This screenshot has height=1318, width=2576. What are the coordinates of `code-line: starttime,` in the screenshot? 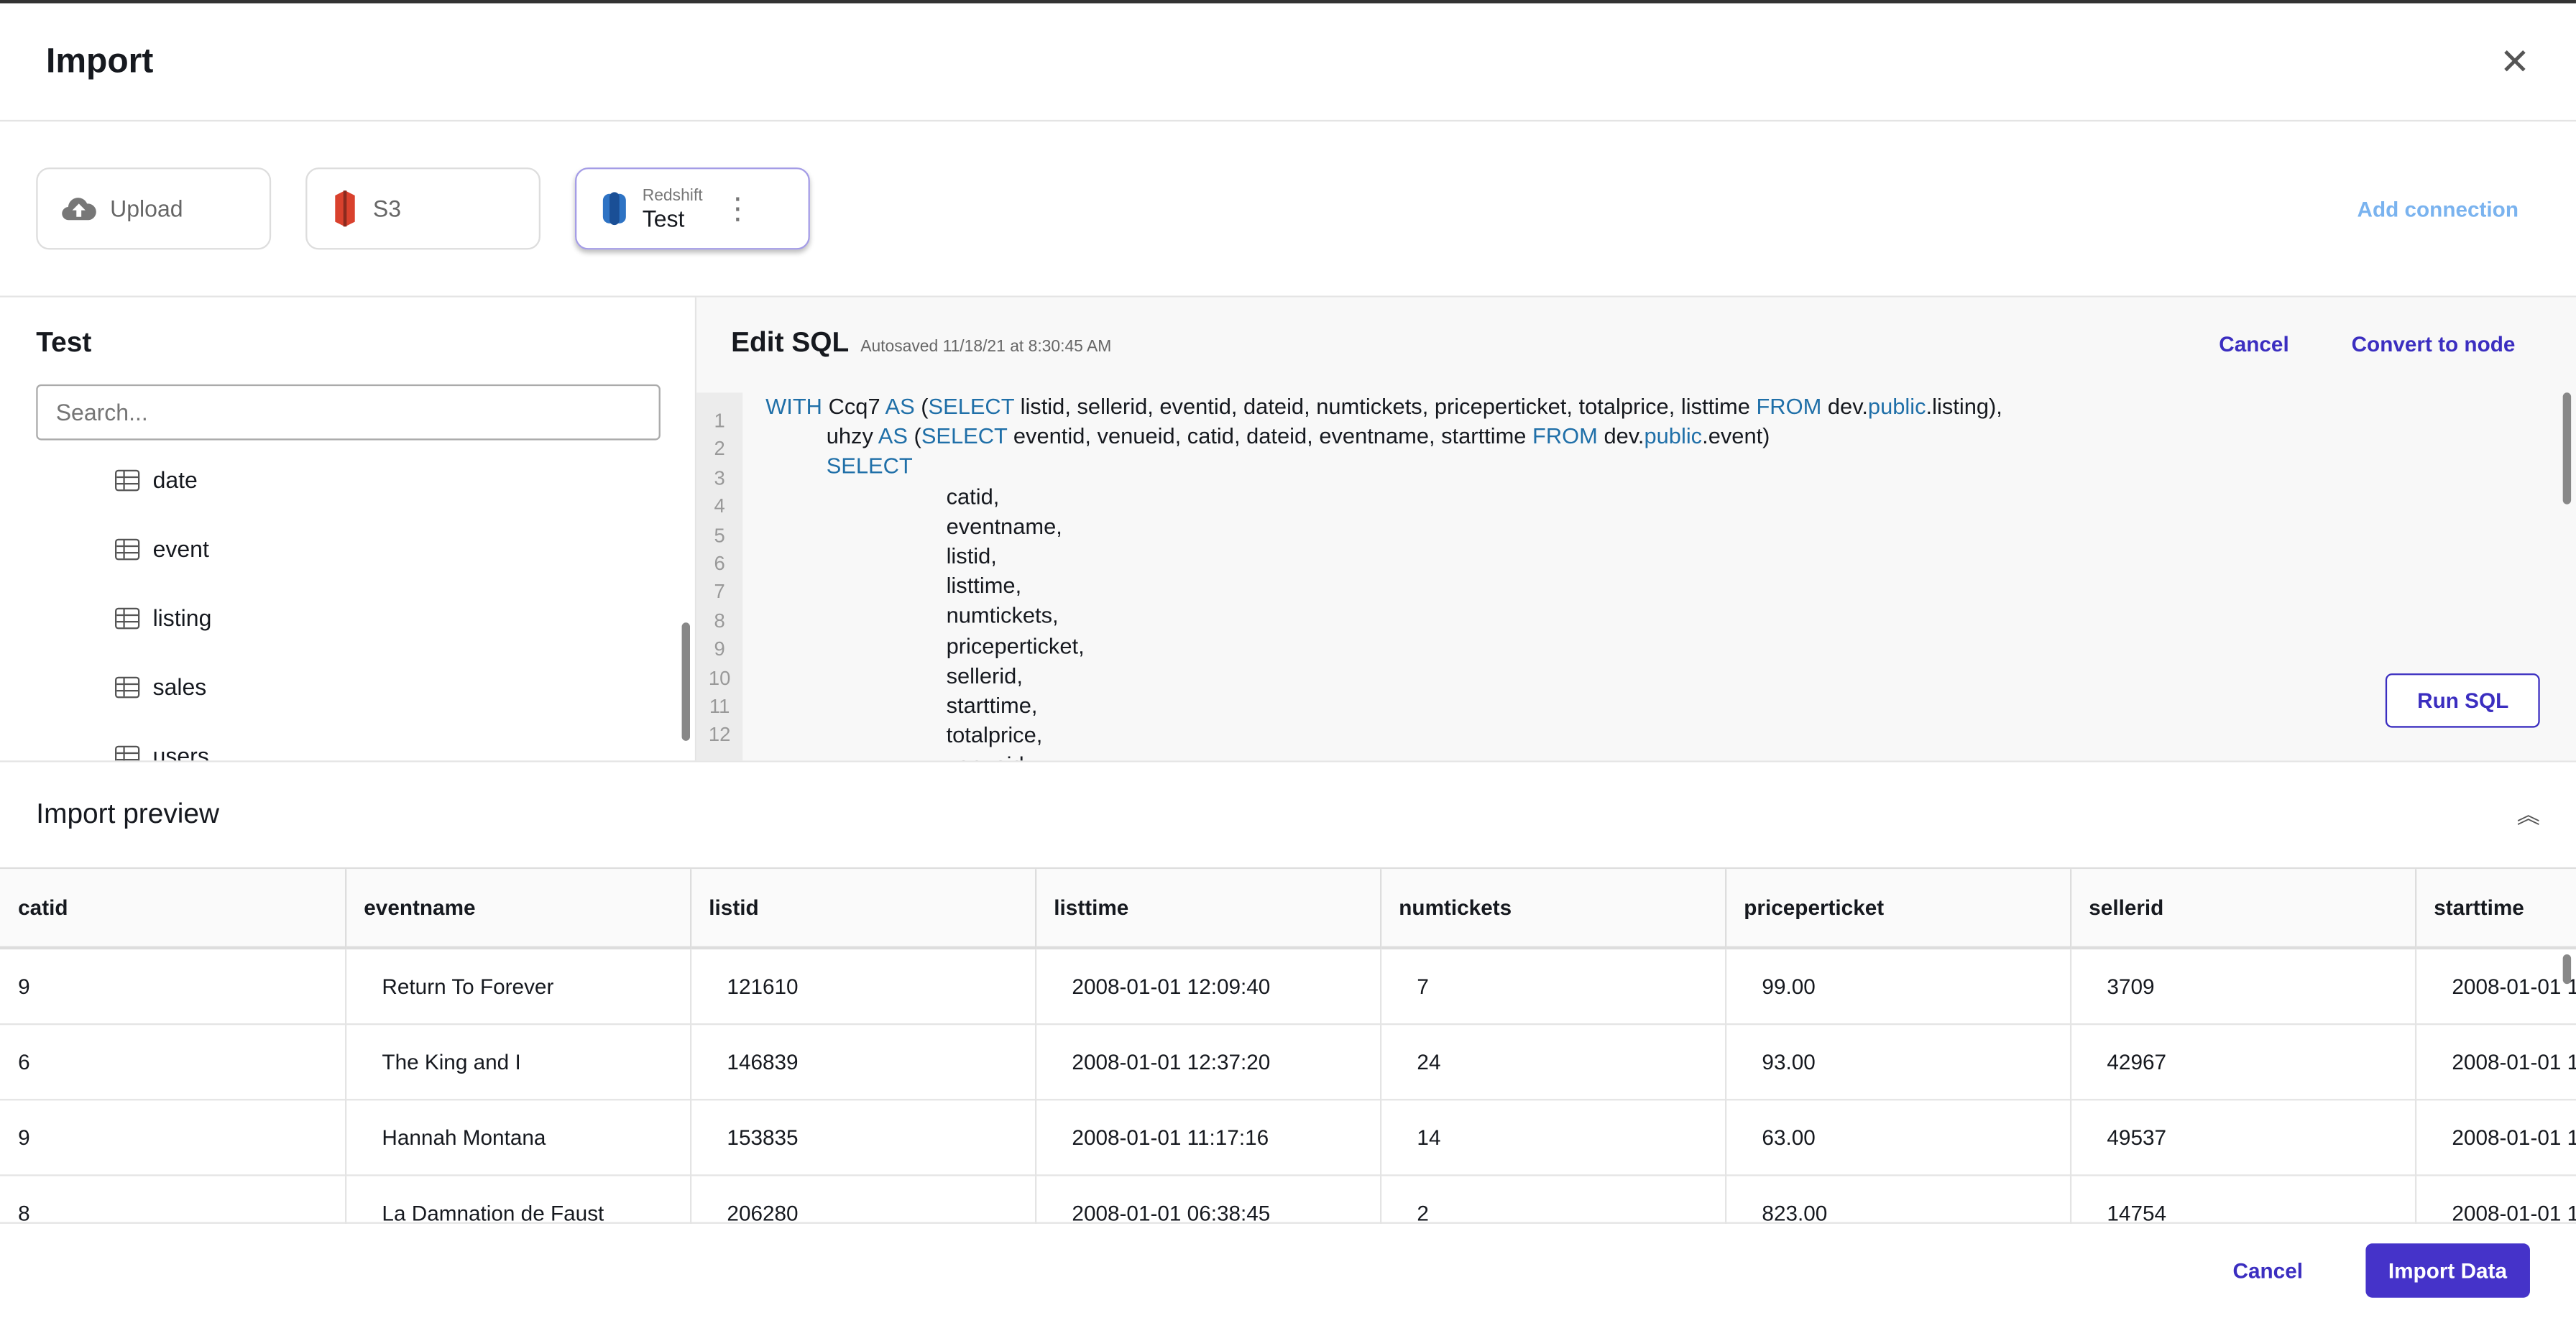 It's located at (992, 705).